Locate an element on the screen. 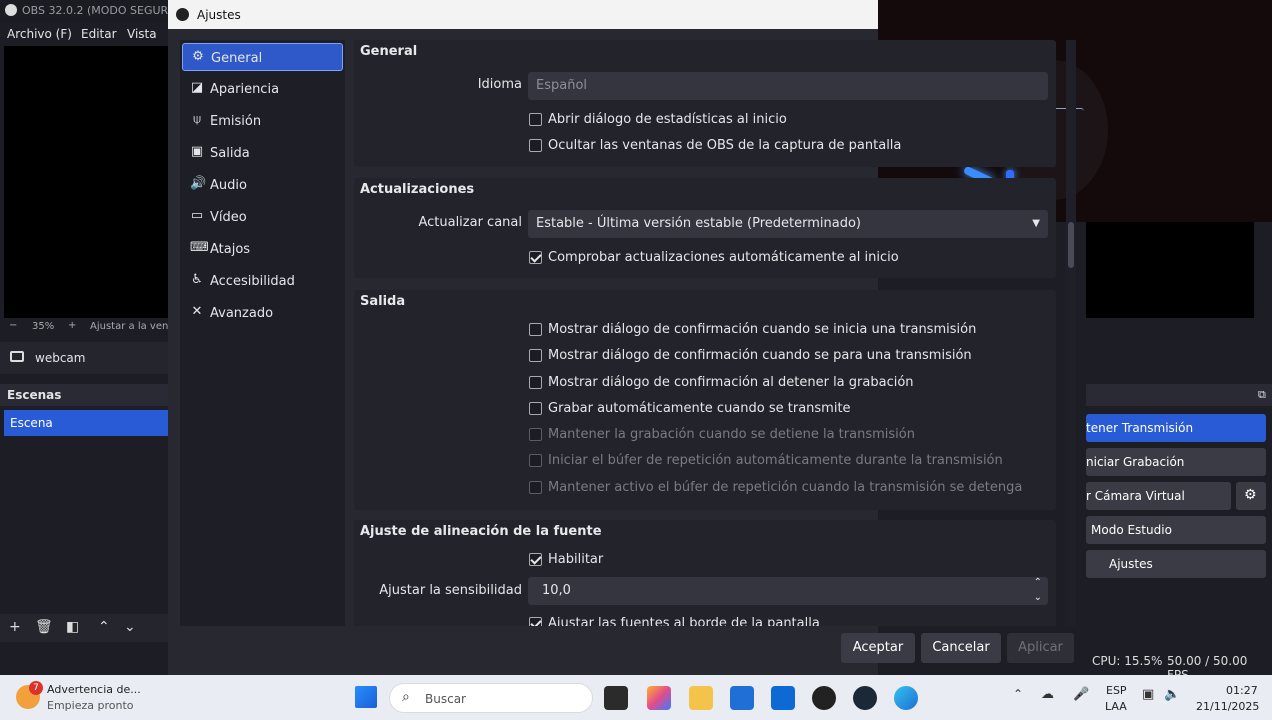 Image resolution: width=1272 pixels, height=720 pixels. content-scrollbar is located at coordinates (1071, 333).